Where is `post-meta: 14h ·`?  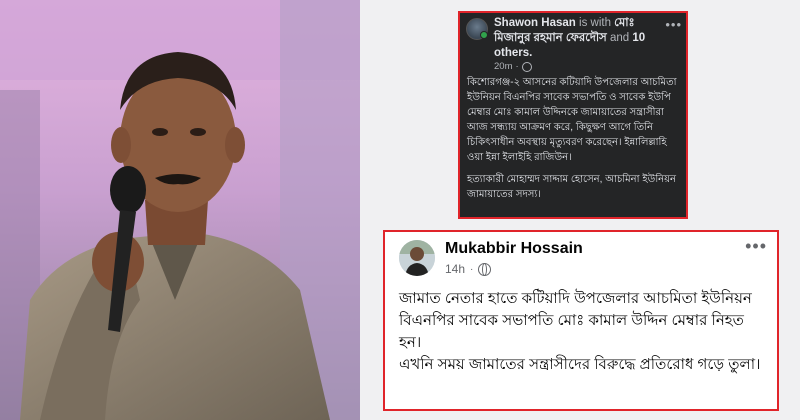 post-meta: 14h · is located at coordinates (468, 269).